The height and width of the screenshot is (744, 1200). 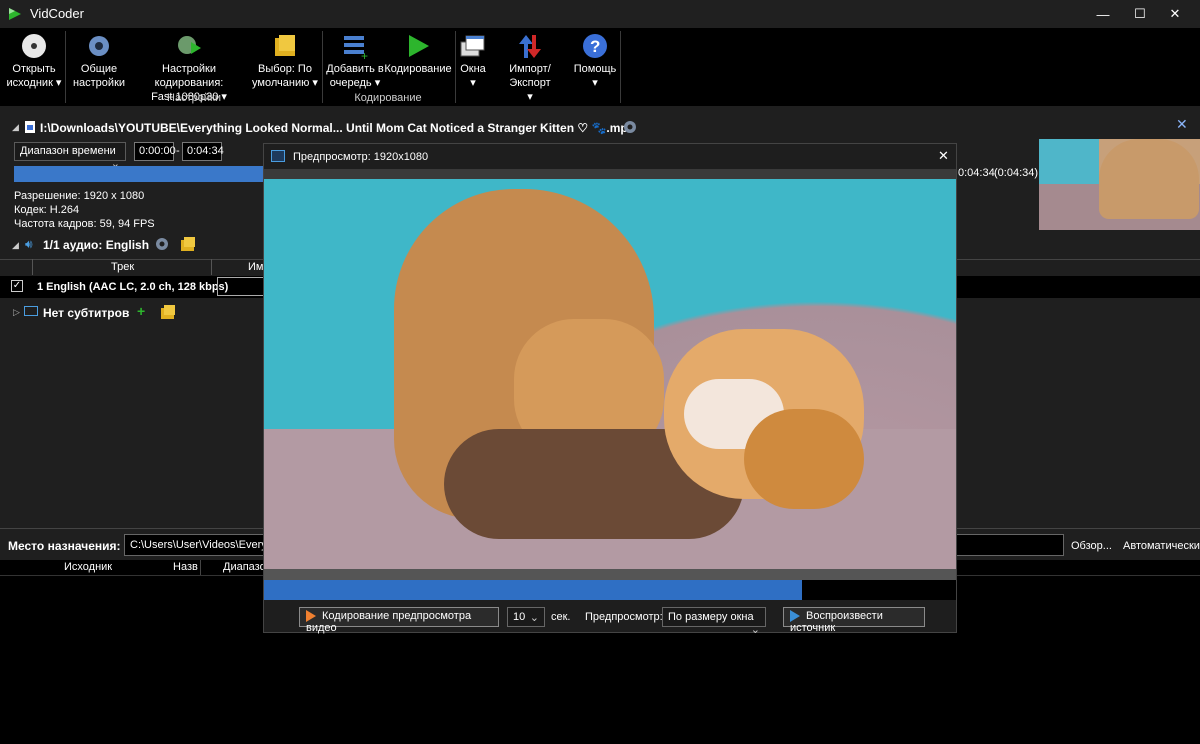 What do you see at coordinates (355, 83) in the screenshot?
I see `add-queue-label-2: очередь ▾` at bounding box center [355, 83].